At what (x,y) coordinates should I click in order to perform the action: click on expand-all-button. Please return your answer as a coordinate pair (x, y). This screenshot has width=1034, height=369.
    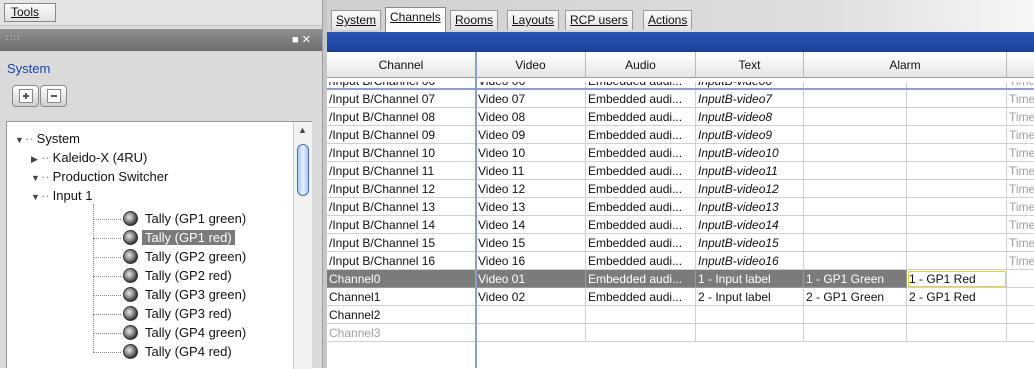
    Looking at the image, I should click on (25, 96).